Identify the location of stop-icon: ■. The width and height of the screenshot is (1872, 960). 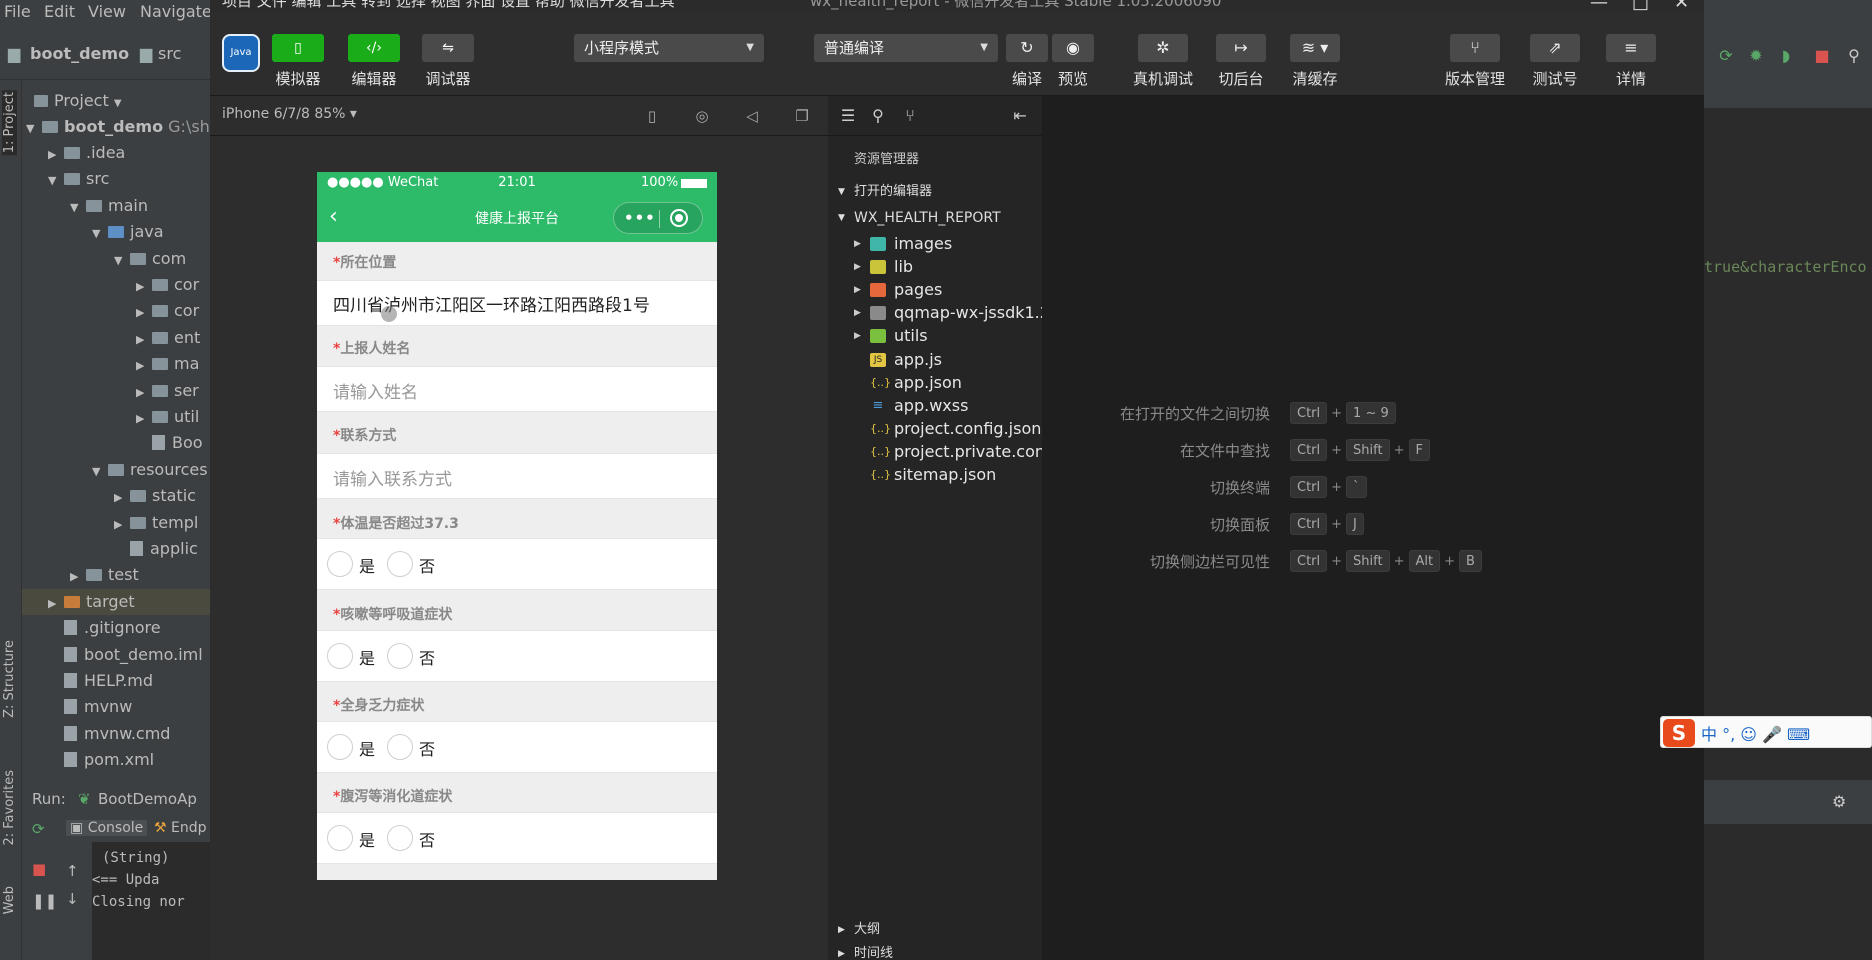
(1822, 56).